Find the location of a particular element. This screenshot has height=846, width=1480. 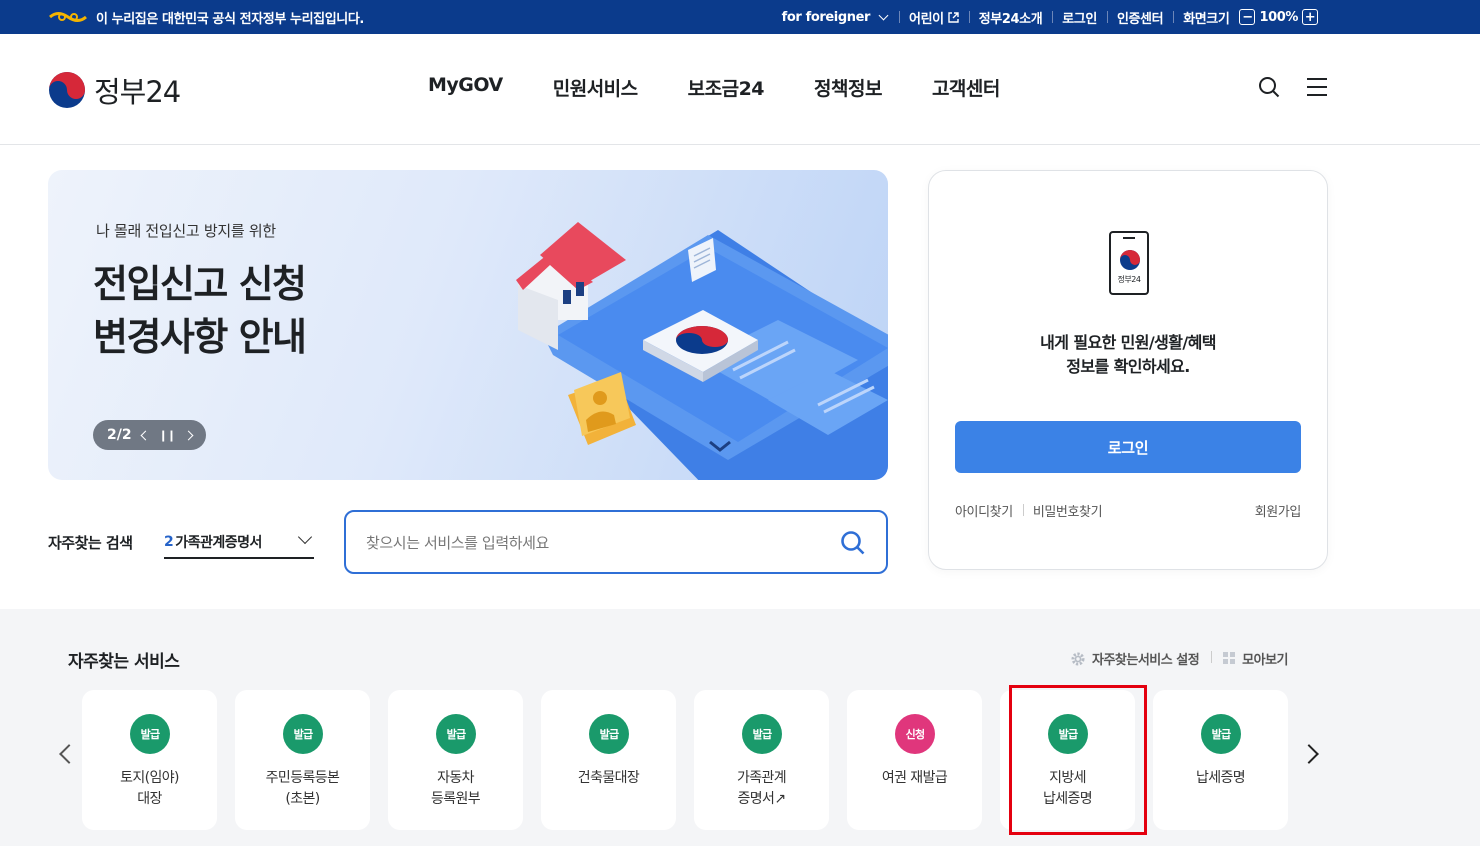

search-input is located at coordinates (596, 543).